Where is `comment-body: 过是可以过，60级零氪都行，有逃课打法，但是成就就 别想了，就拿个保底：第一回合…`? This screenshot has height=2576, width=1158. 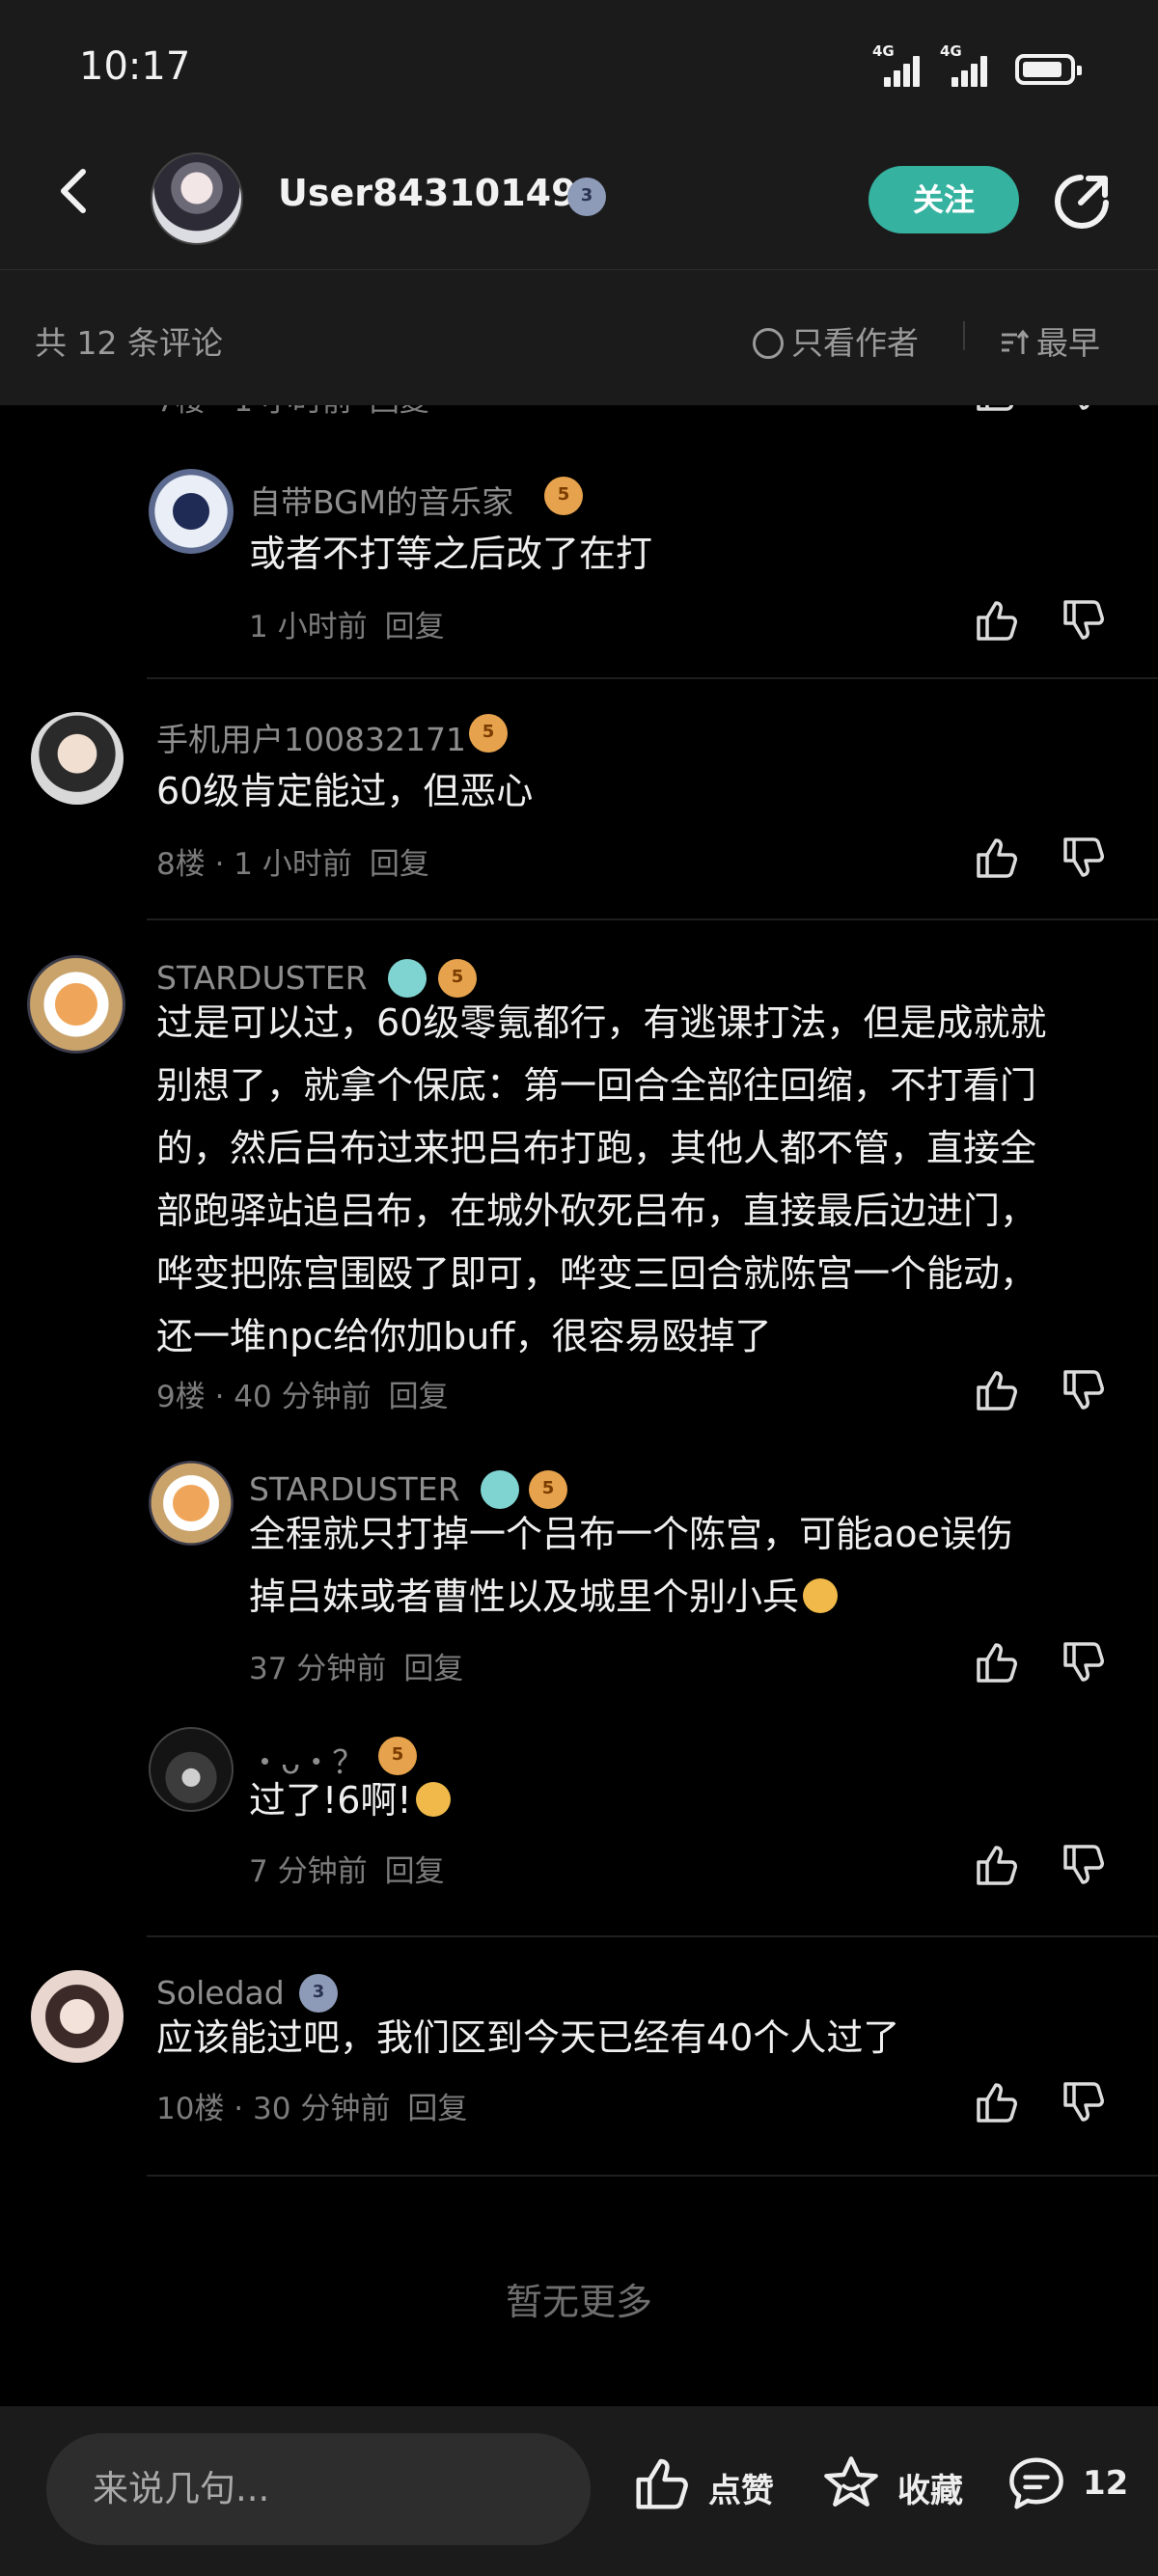
comment-body: 过是可以过，60级零氪都行，有逃课打法，但是成就就 别想了，就拿个保底：第一回合… is located at coordinates (601, 1179).